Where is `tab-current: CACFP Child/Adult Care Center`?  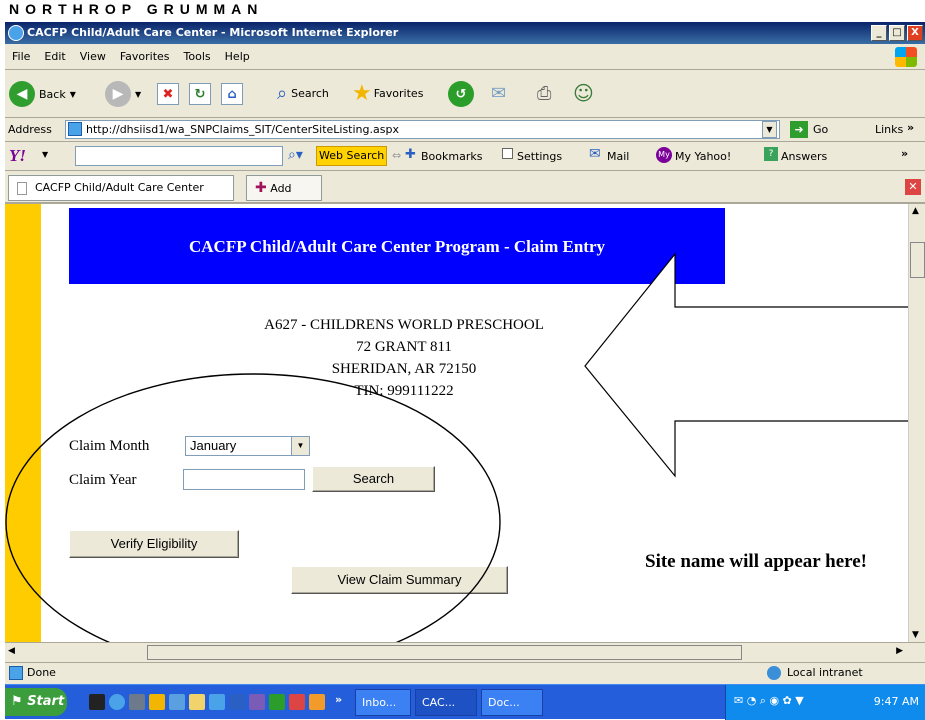
tab-current: CACFP Child/Adult Care Center is located at coordinates (121, 188).